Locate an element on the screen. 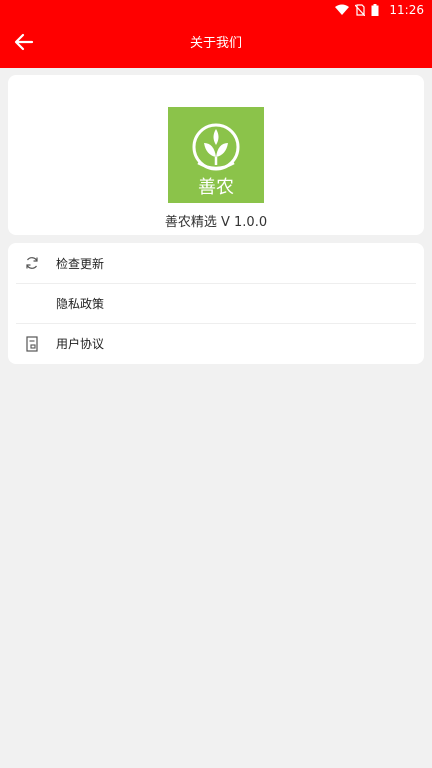 The height and width of the screenshot is (768, 432). no-sim-icon is located at coordinates (360, 10).